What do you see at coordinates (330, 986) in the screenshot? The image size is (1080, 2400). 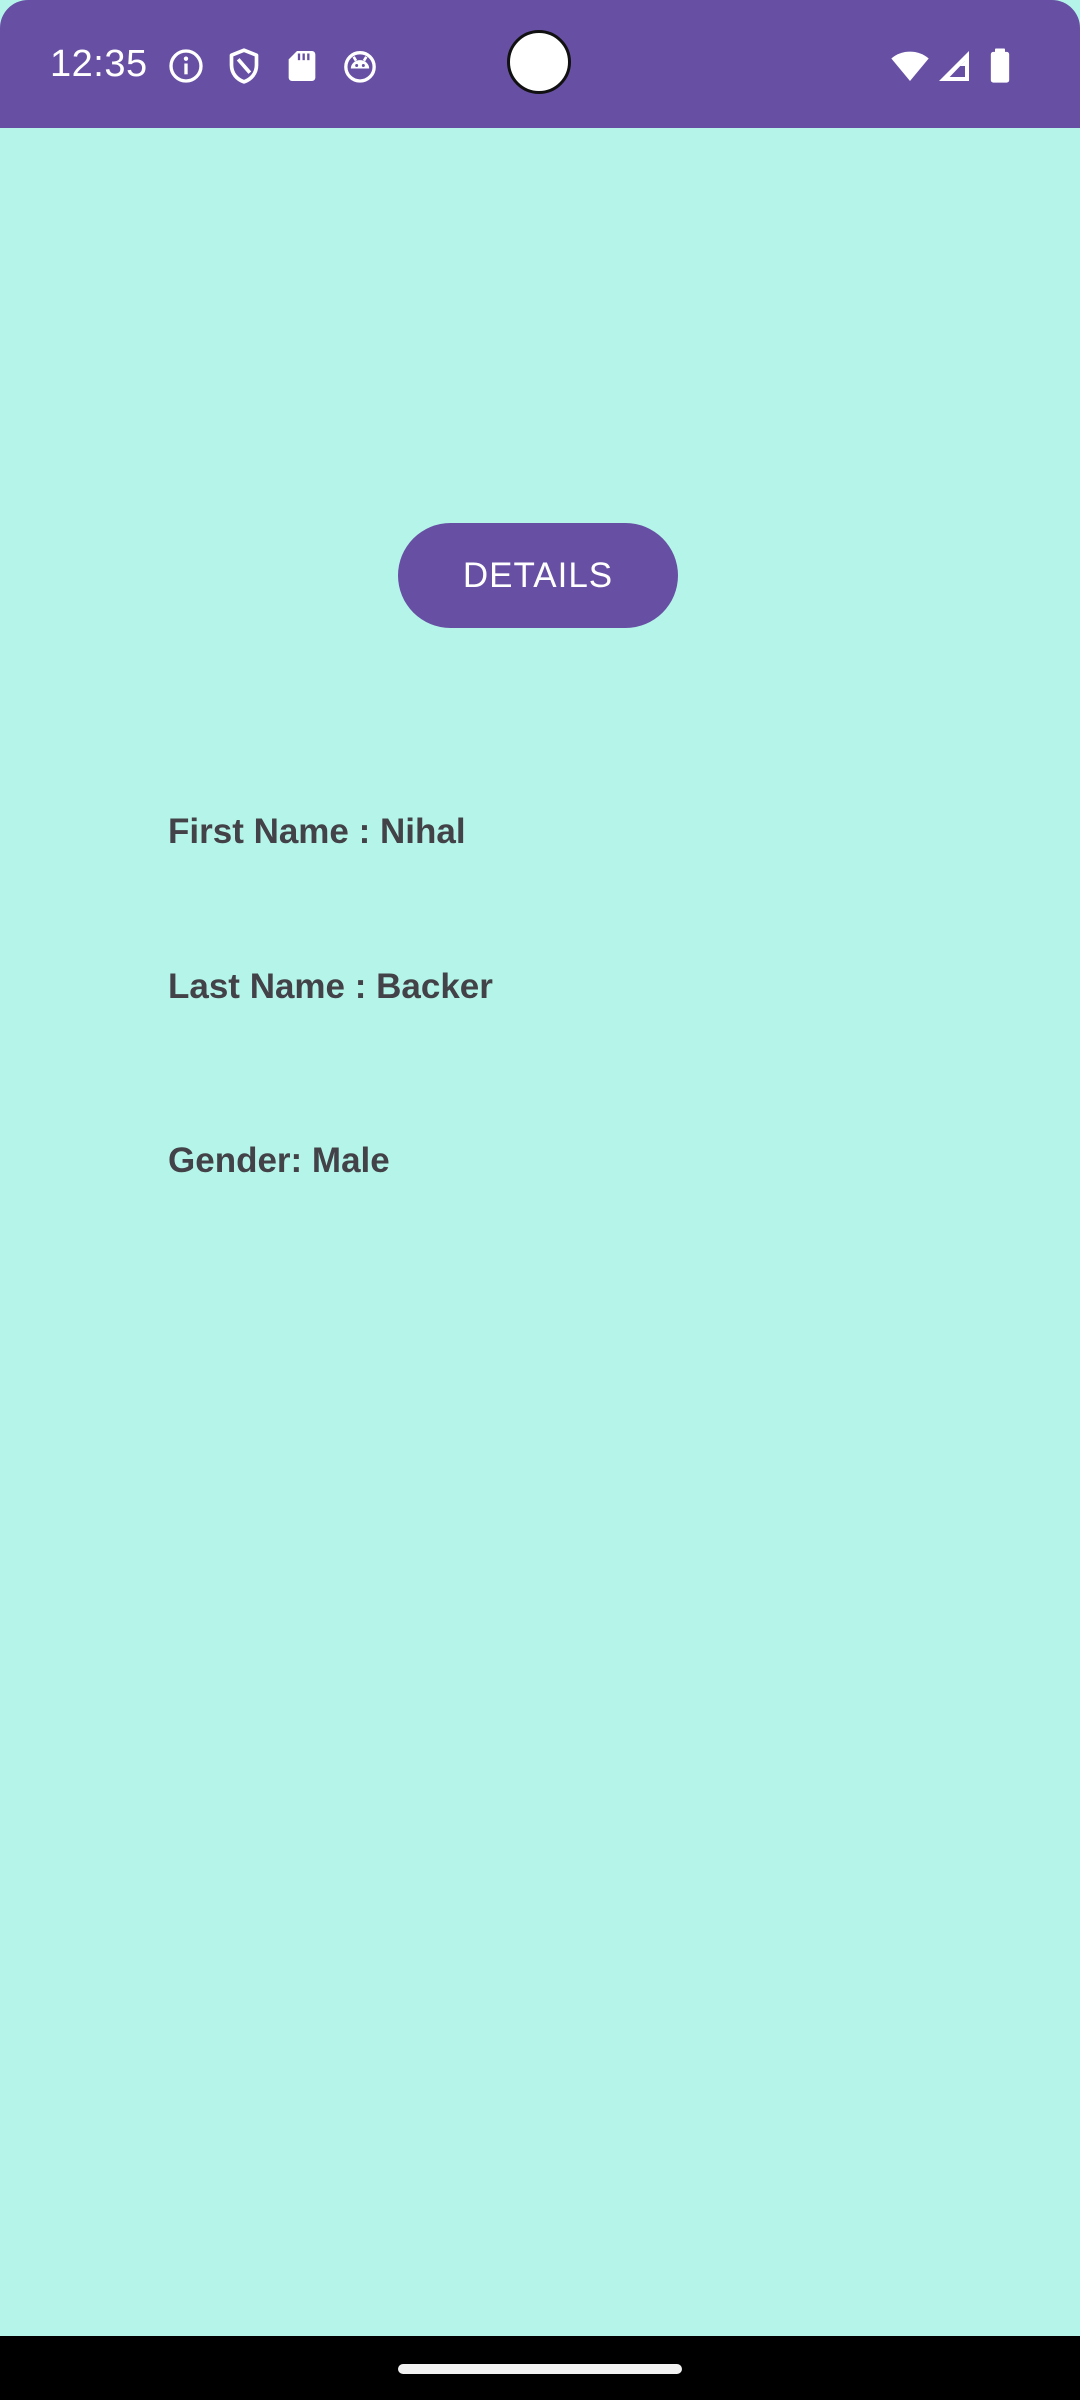 I see `last-name-text: Last Name : Backer` at bounding box center [330, 986].